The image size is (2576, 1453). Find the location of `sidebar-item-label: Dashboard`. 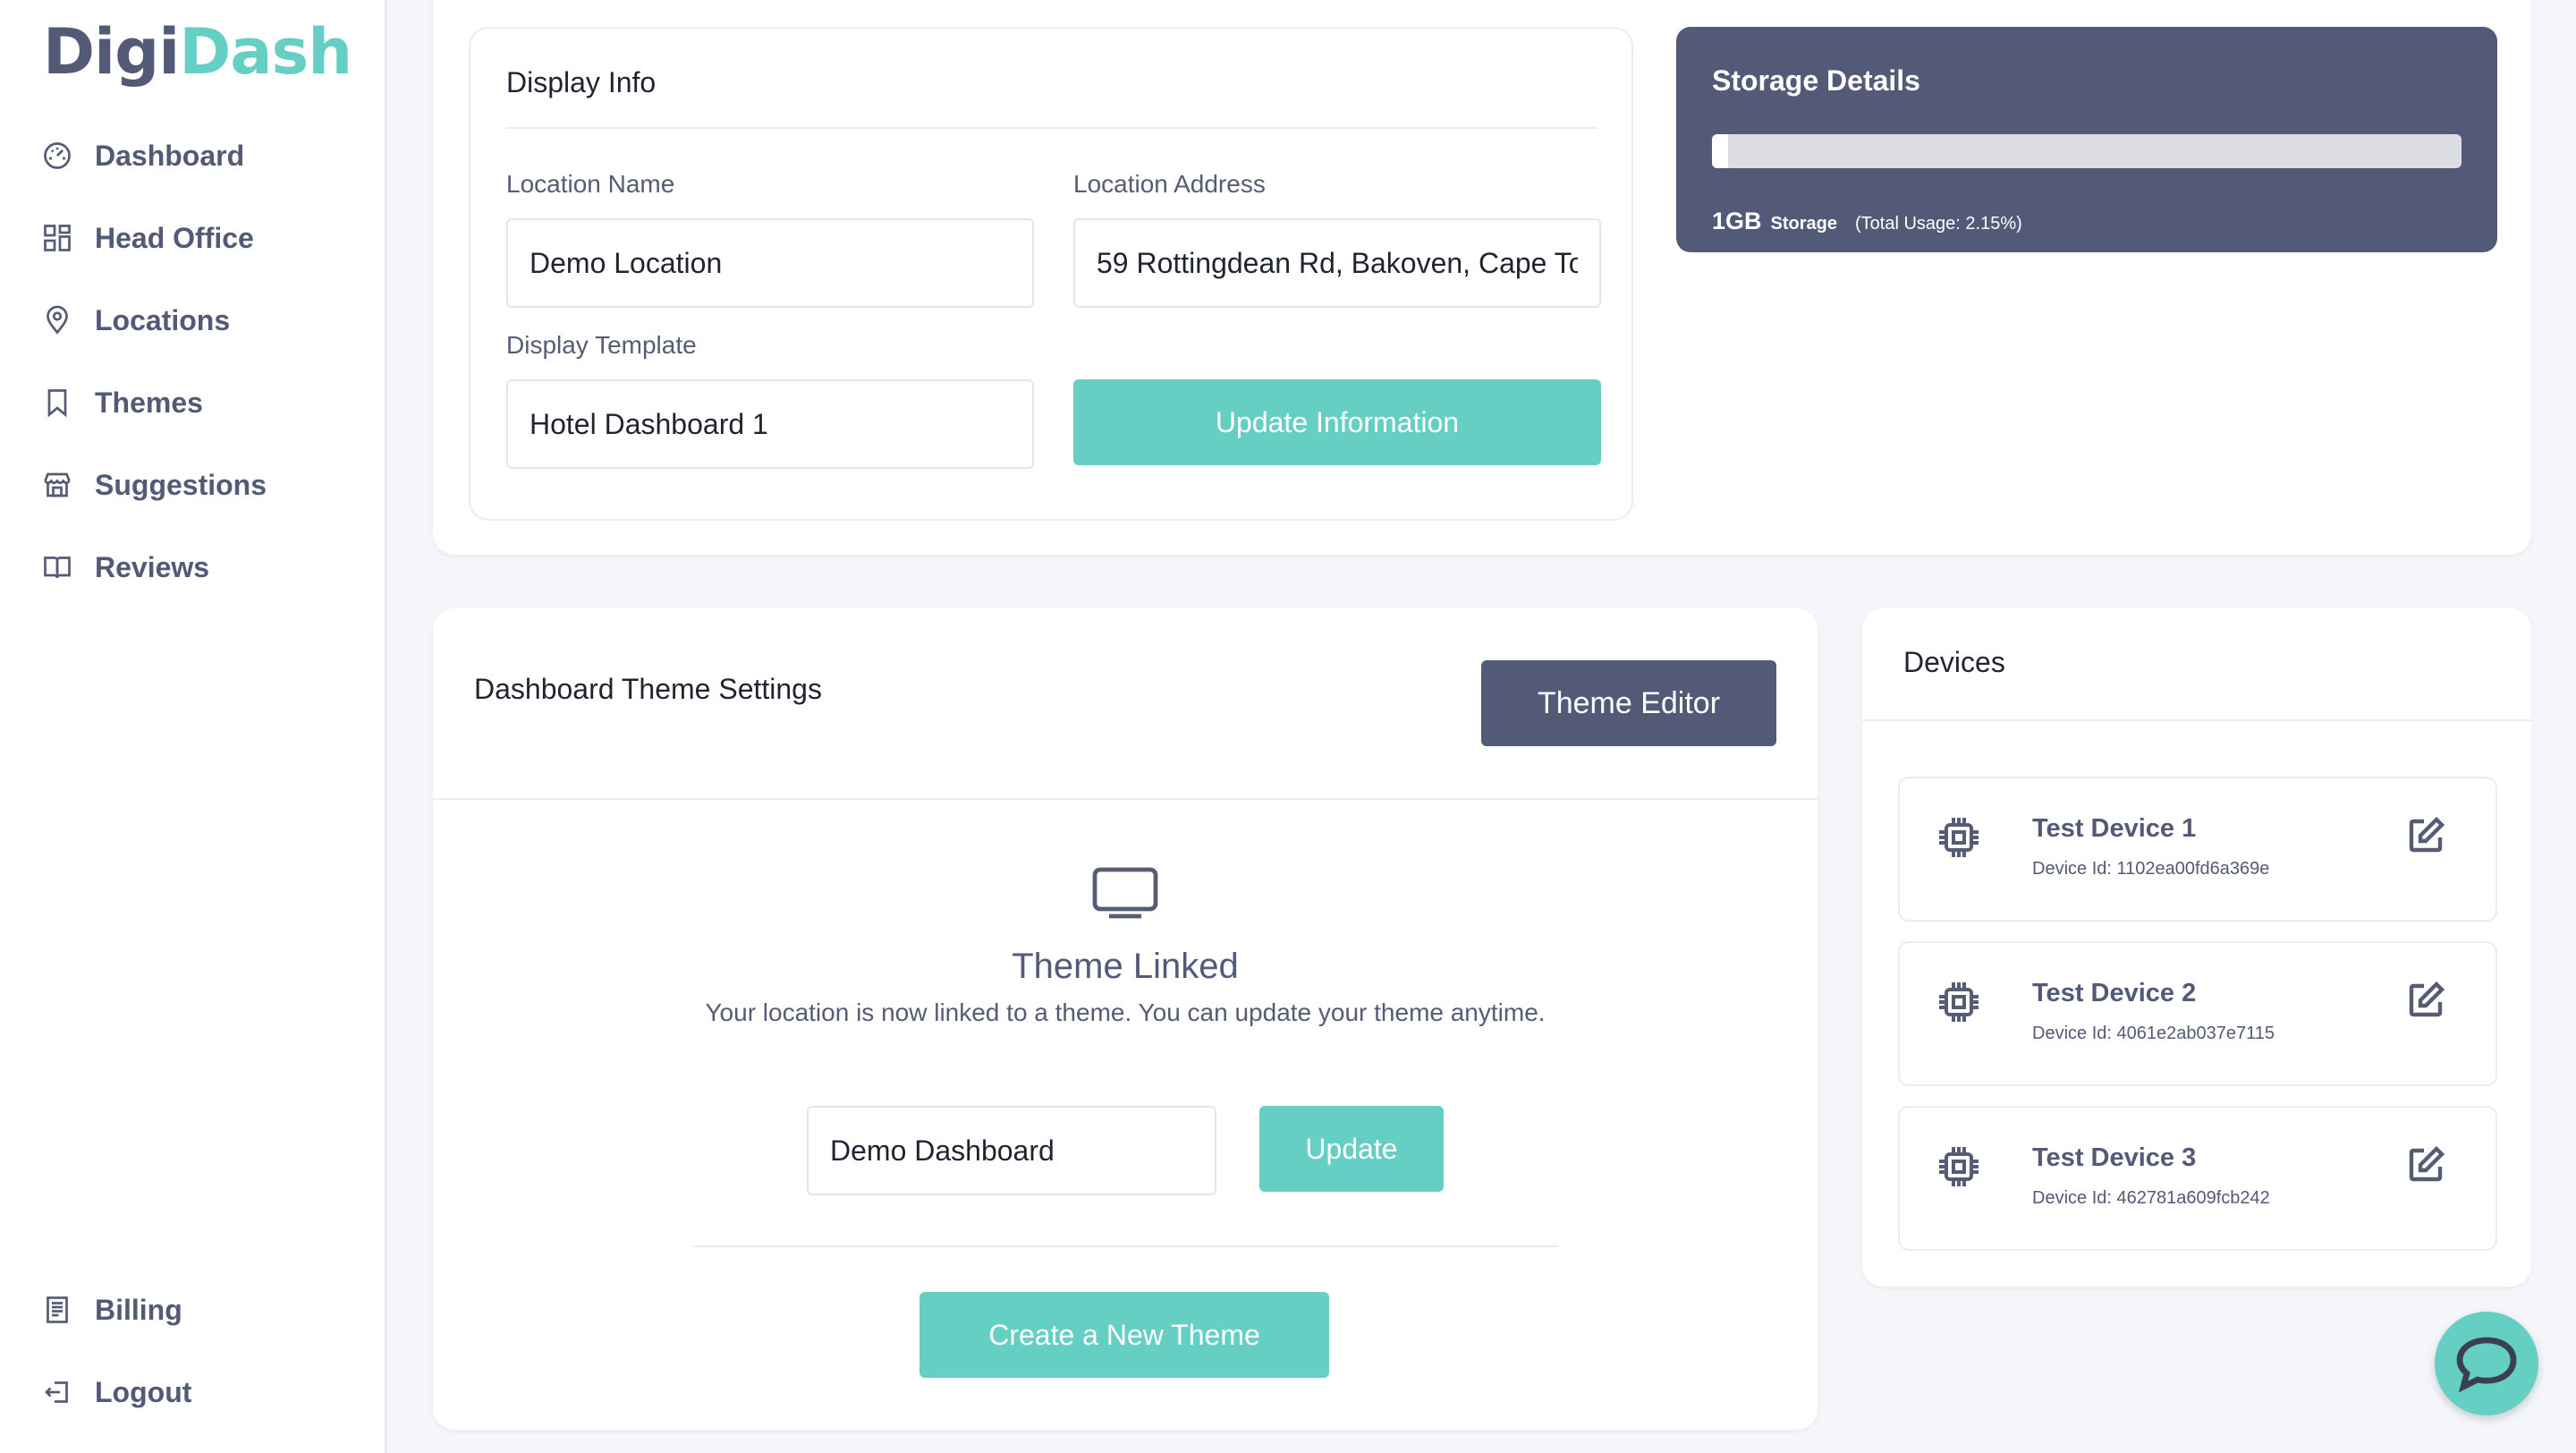

sidebar-item-label: Dashboard is located at coordinates (170, 155).